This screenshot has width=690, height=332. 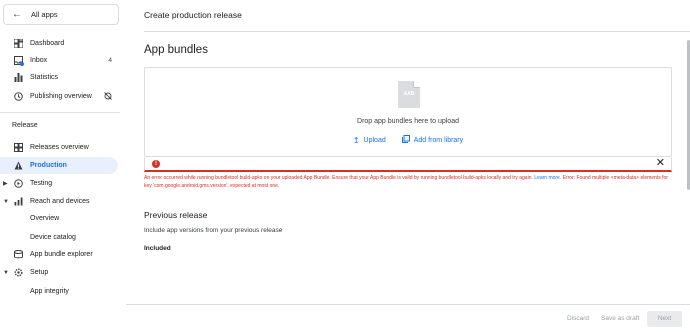 I want to click on upload-icon: ↥, so click(x=356, y=140).